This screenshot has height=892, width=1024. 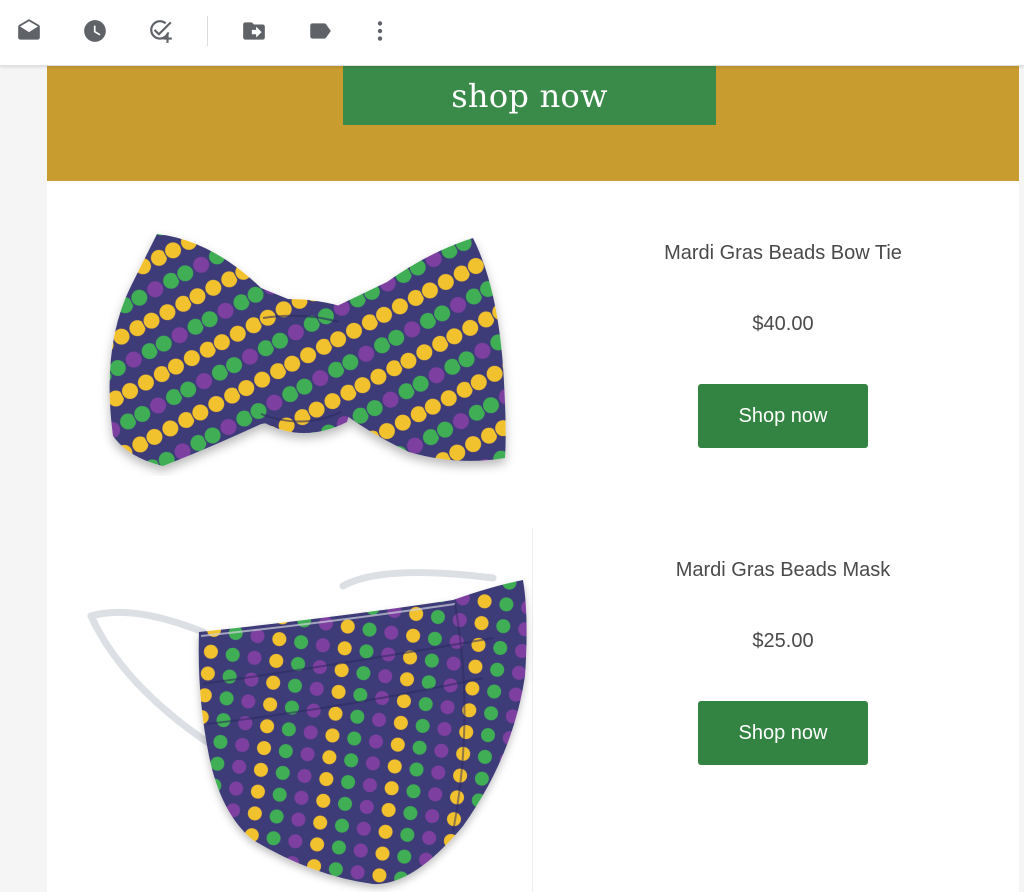 I want to click on mark-read-button, so click(x=29, y=31).